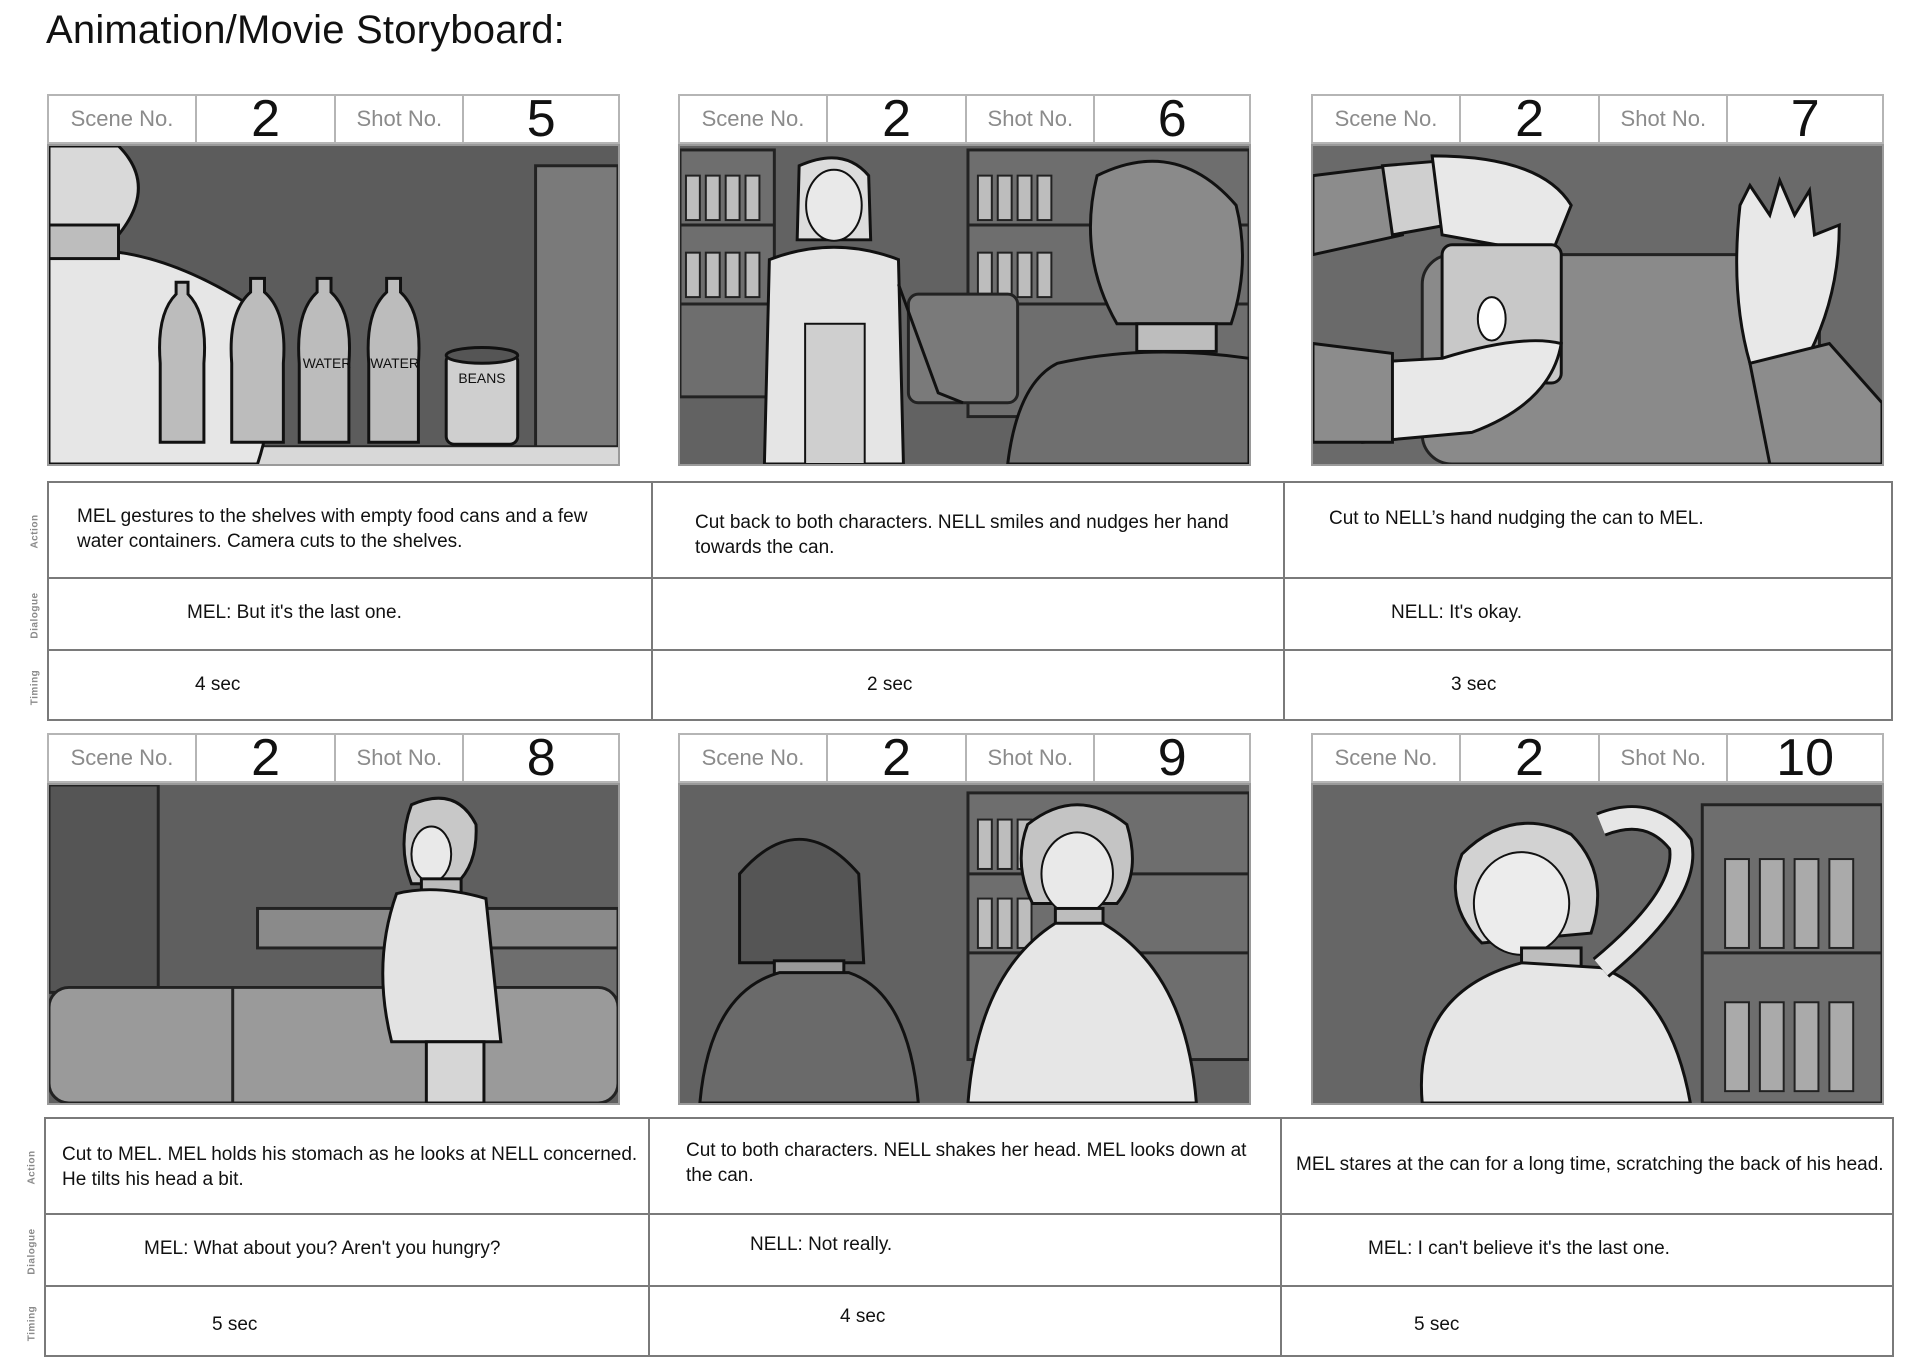 This screenshot has height=1359, width=1920. I want to click on storyboard-frame-shot-5: WATER WATER BEANS, so click(333, 305).